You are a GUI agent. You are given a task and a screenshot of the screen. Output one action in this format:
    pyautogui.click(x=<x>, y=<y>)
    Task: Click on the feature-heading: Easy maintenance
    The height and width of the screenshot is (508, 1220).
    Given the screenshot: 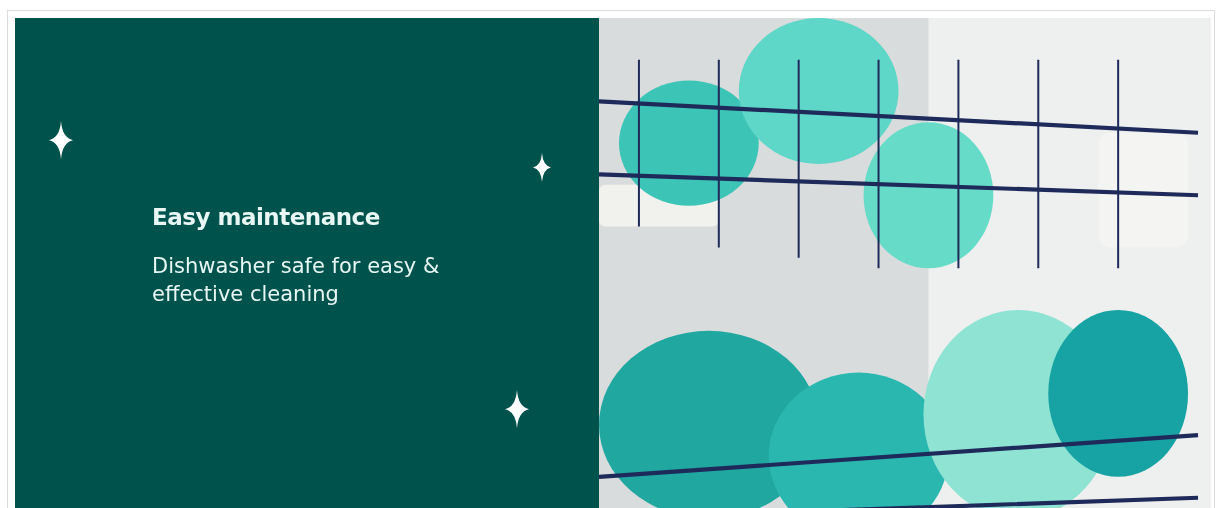 What is the action you would take?
    pyautogui.click(x=266, y=217)
    